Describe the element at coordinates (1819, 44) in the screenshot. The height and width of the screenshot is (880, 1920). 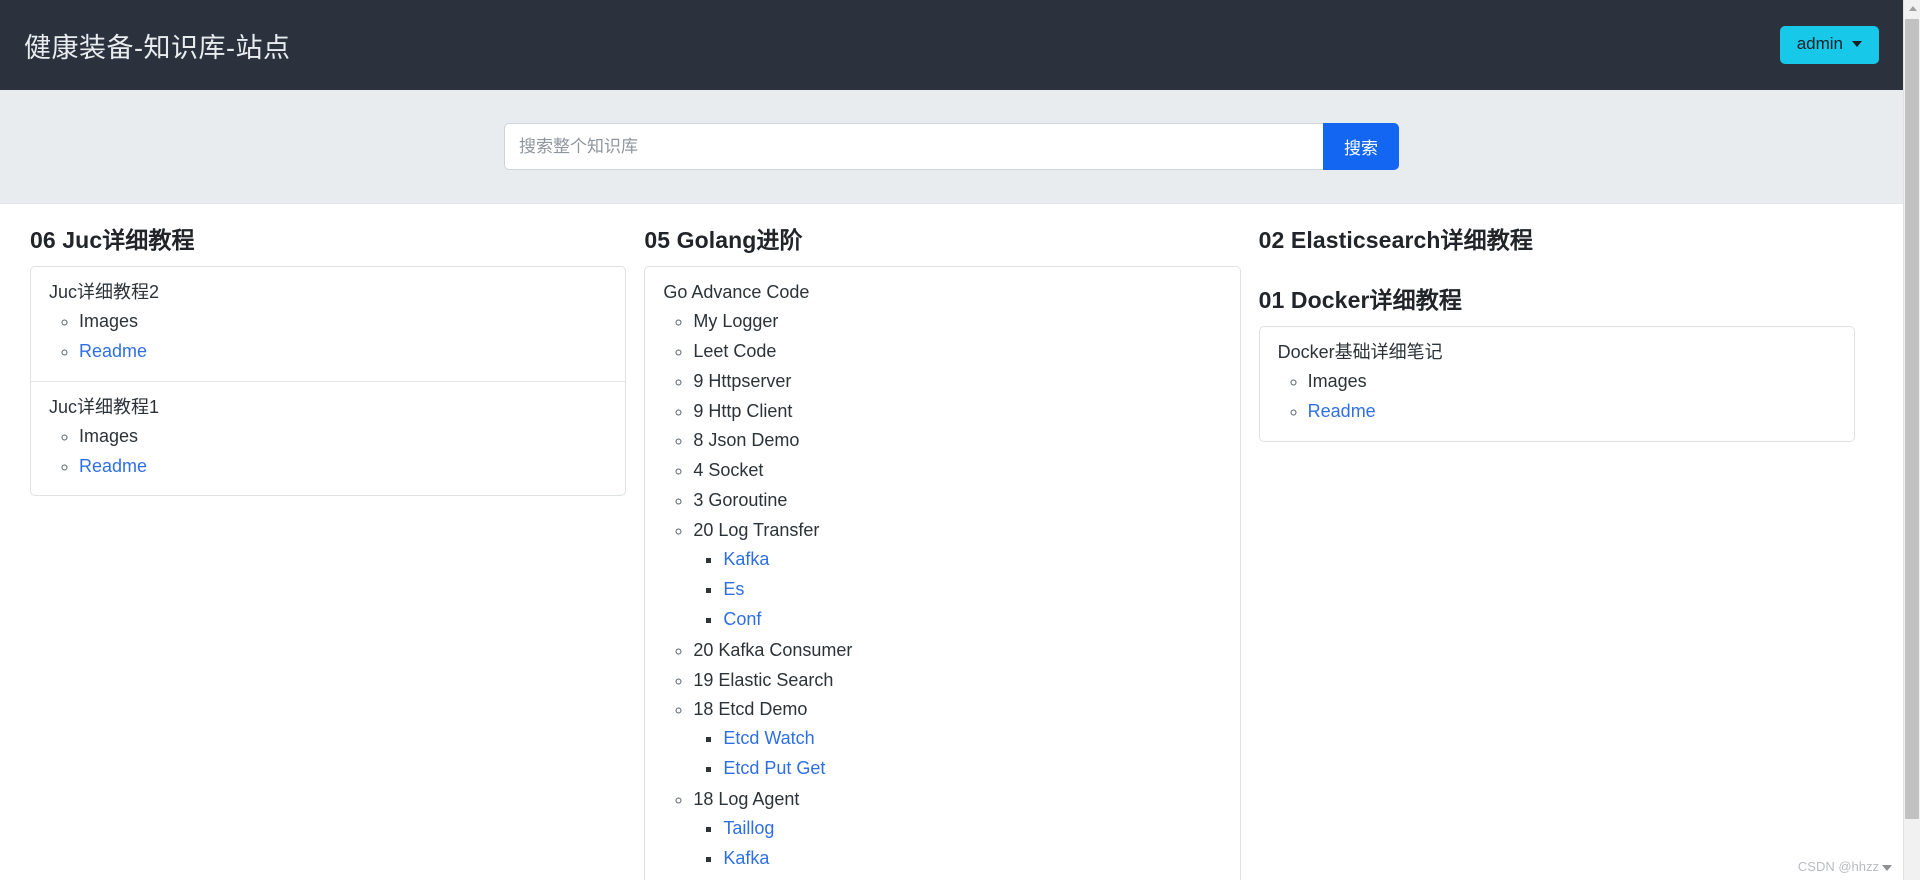
I see `admin-menu-label: admin` at that location.